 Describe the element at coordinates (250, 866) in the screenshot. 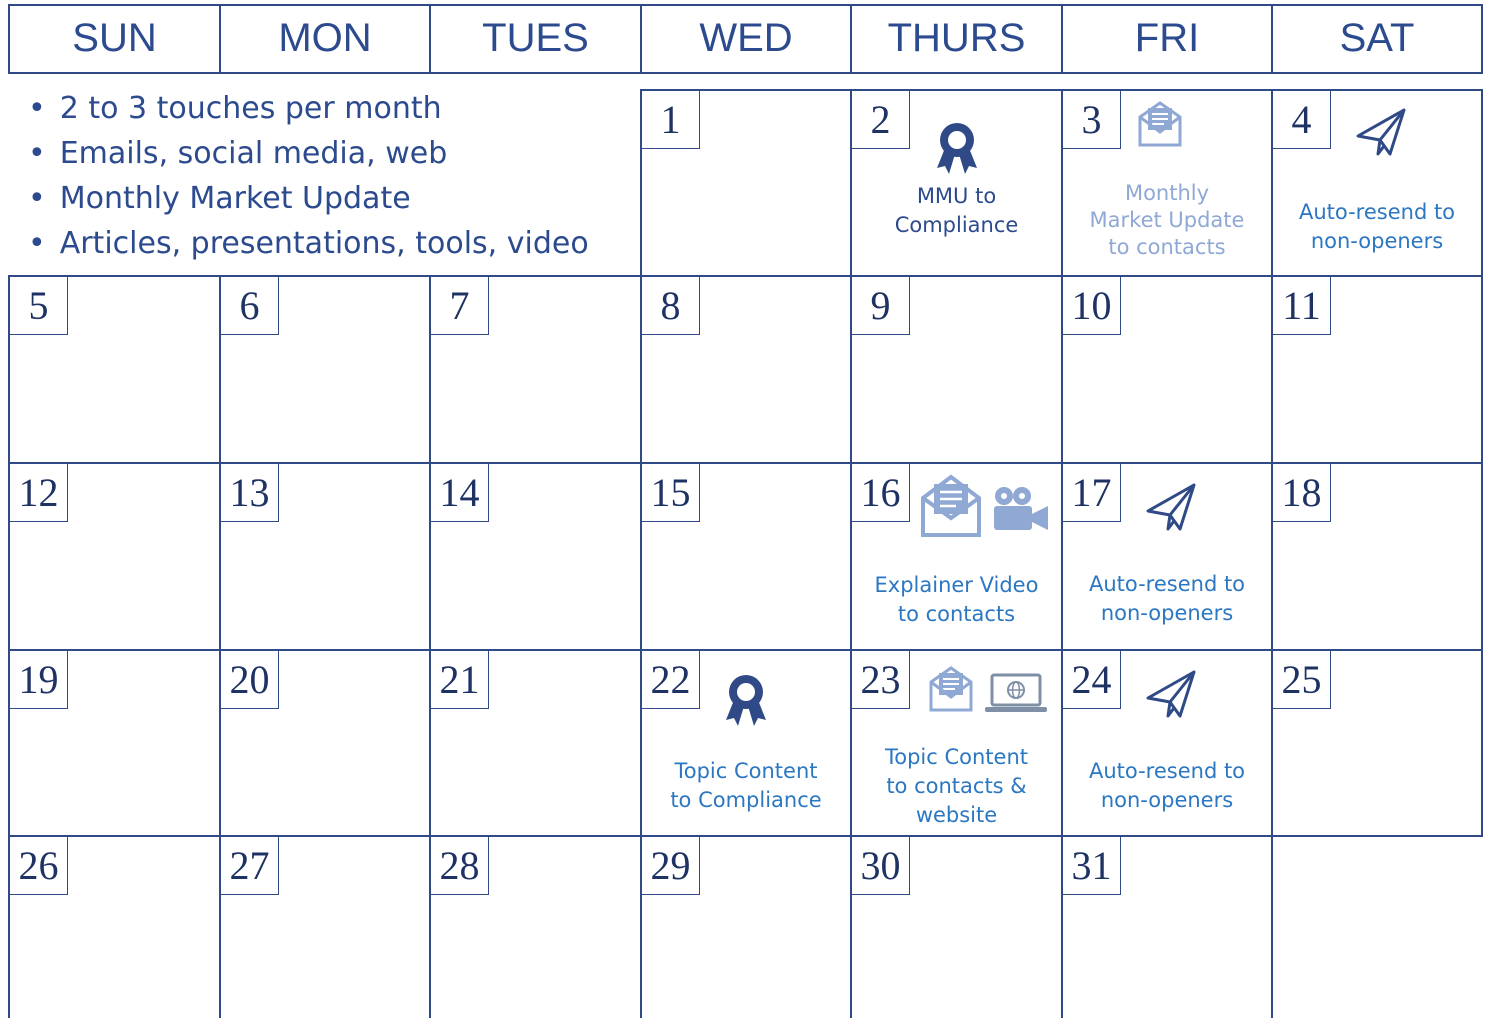

I see `day-number: 27` at that location.